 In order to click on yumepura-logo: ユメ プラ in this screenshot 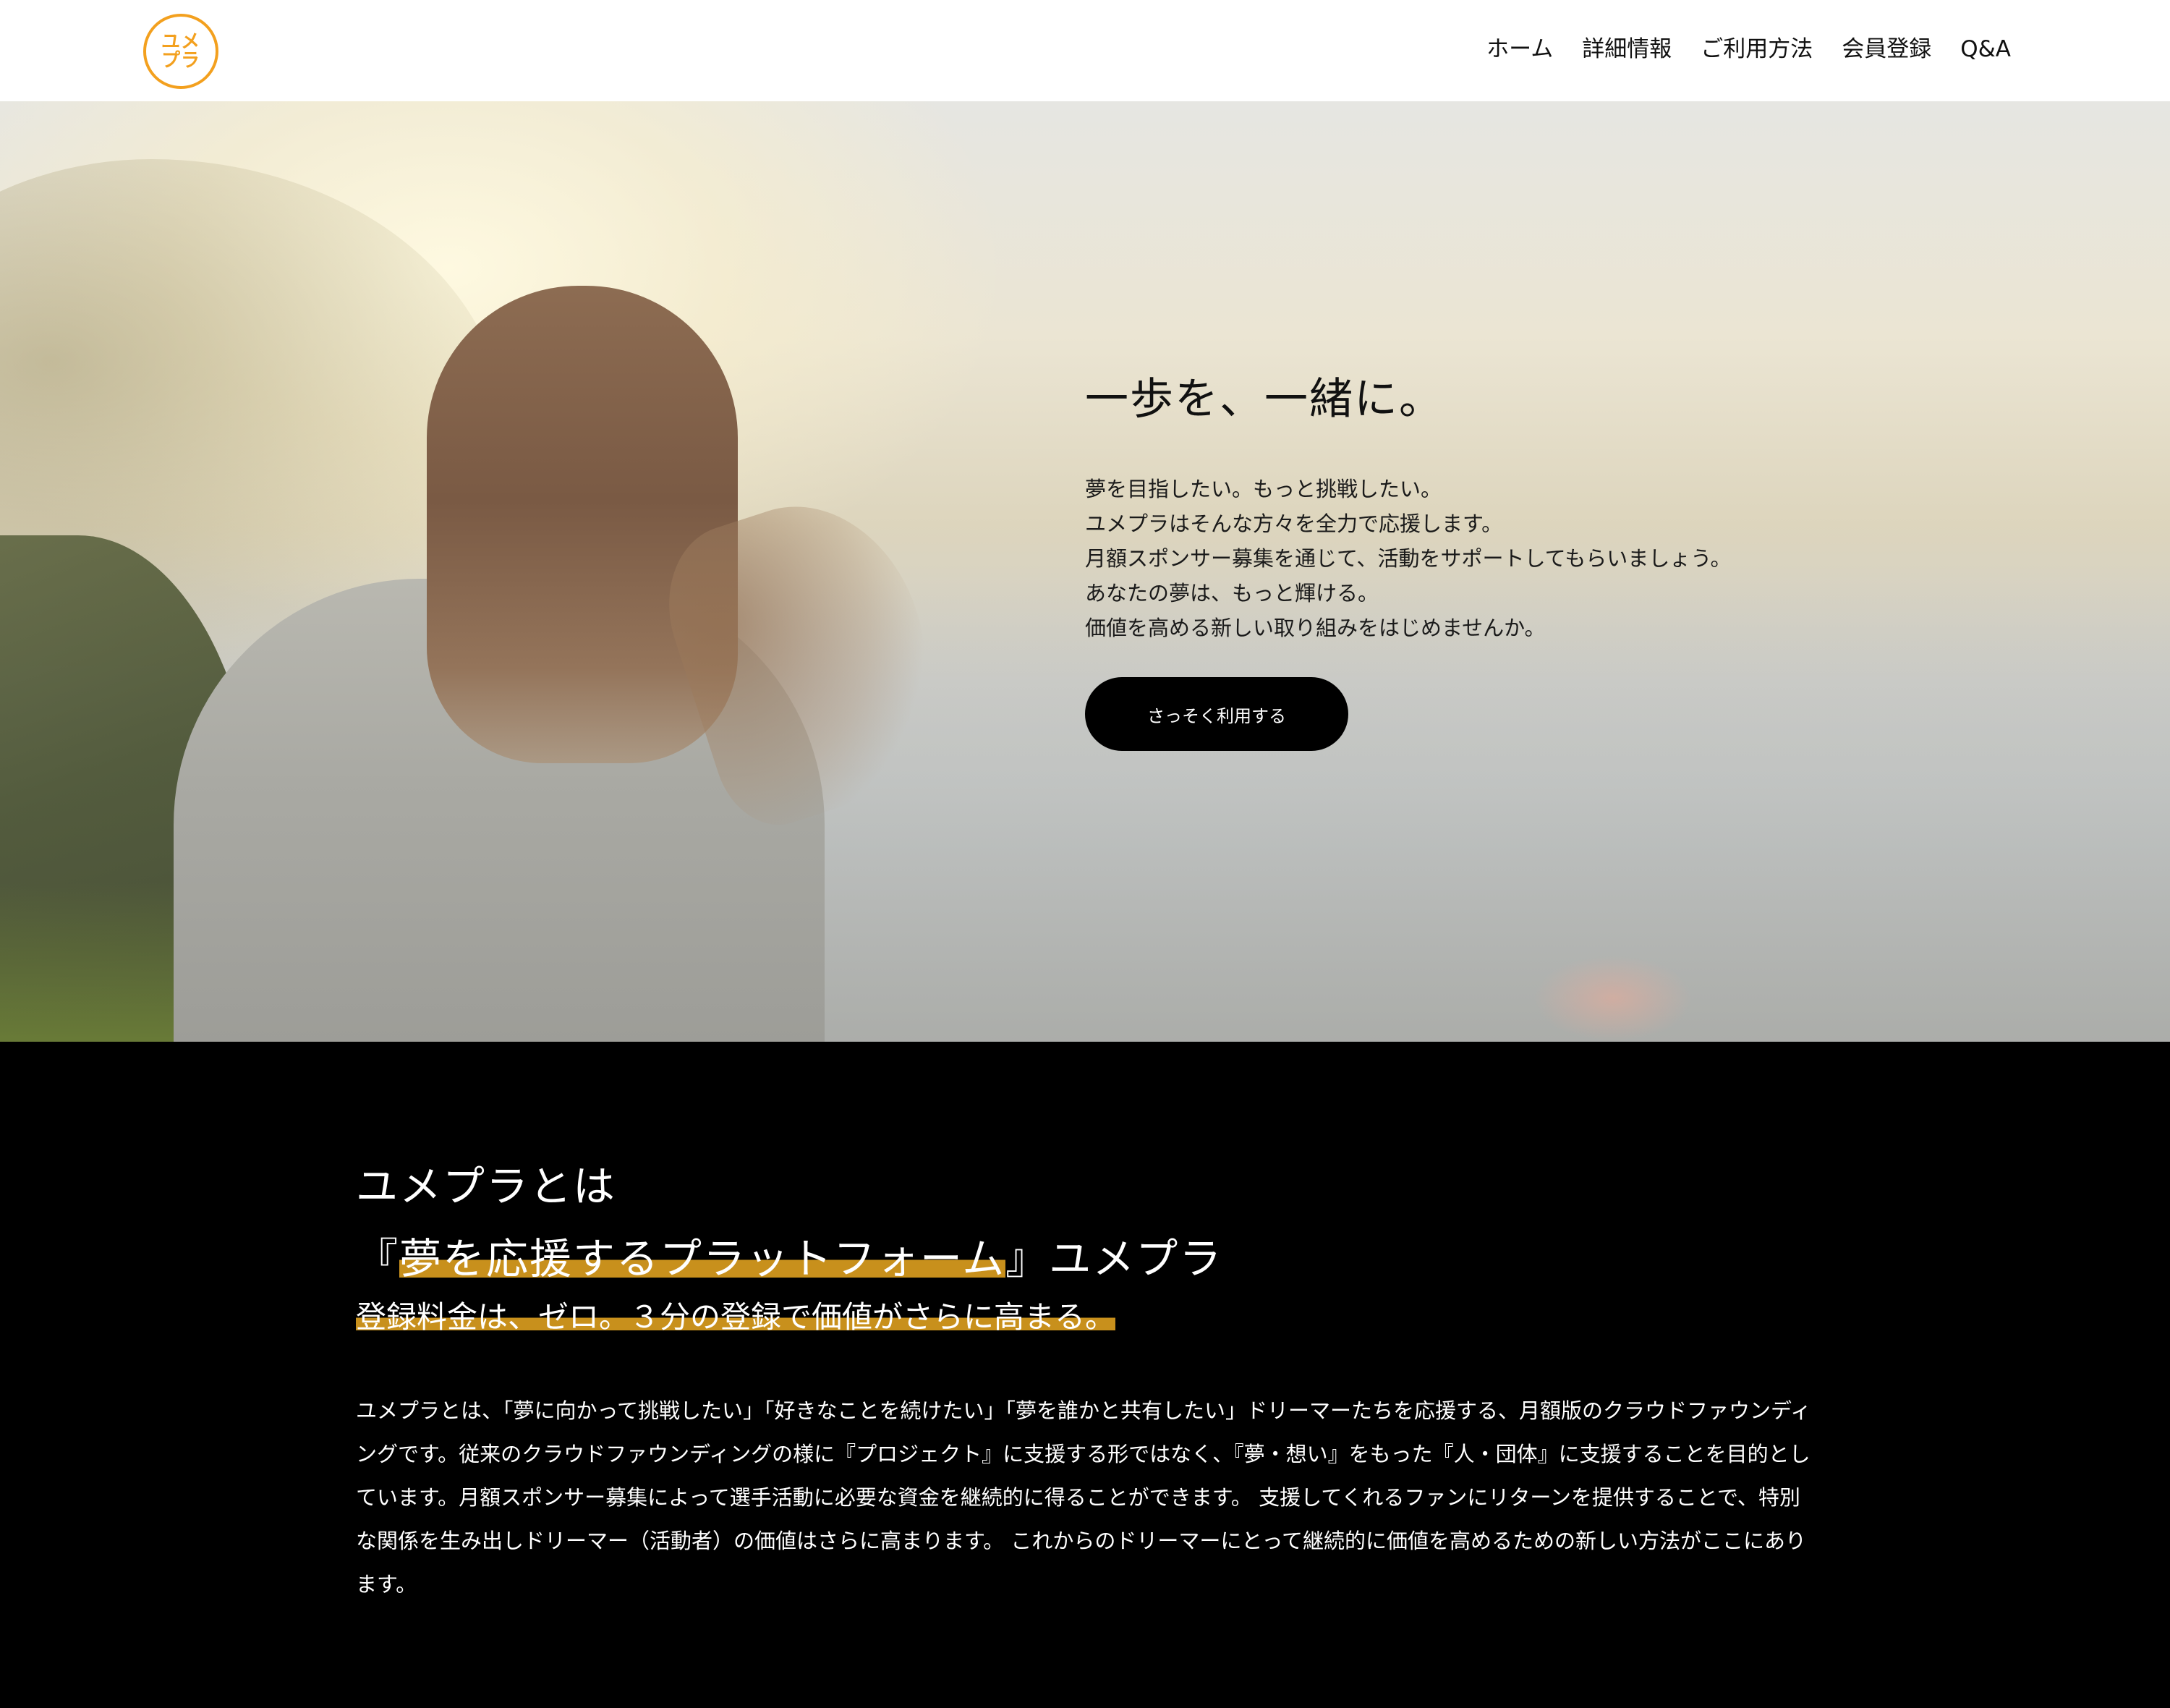, I will do `click(181, 52)`.